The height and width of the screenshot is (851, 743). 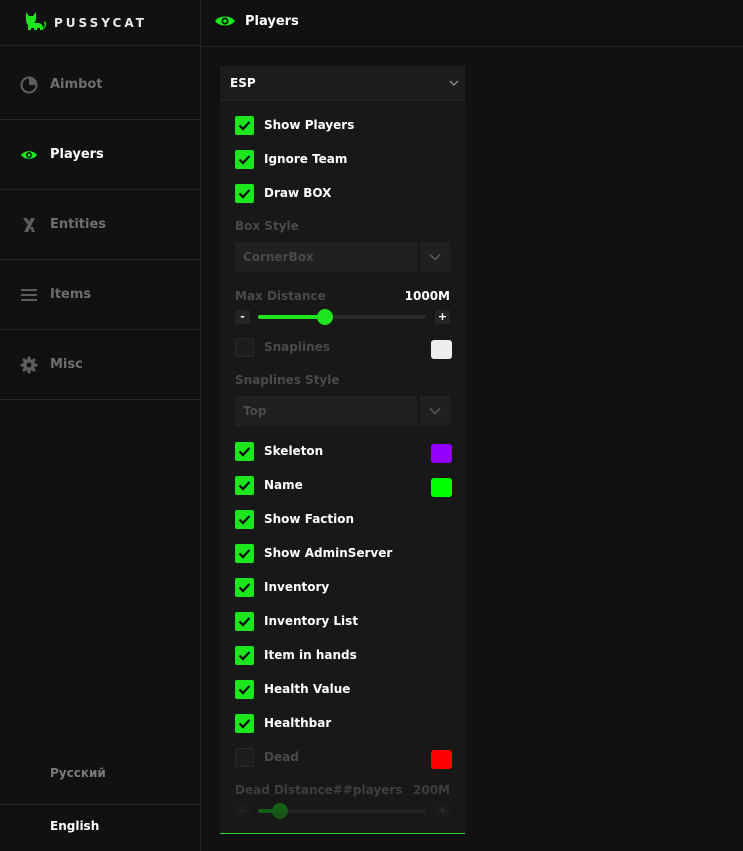 I want to click on option-snaplines: Snaplines, so click(x=342, y=350).